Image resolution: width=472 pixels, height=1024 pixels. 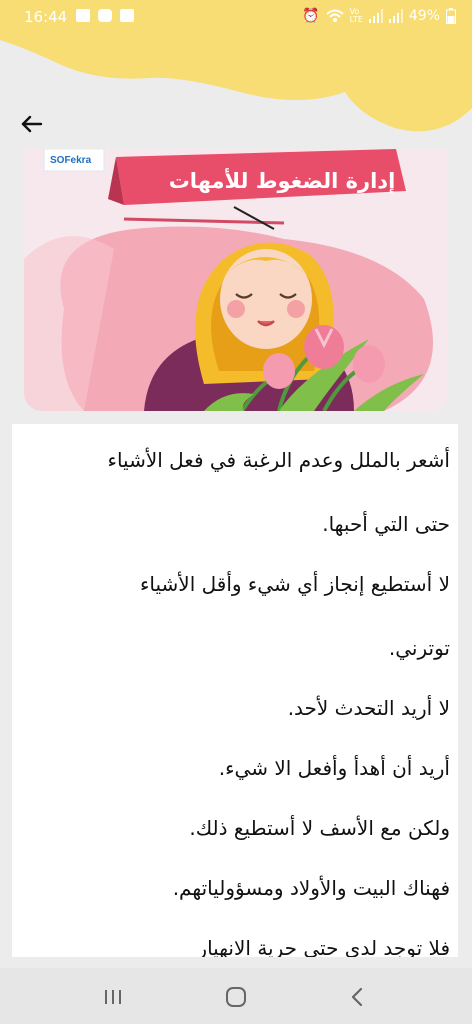 I want to click on article-line: فهناك البيت والأولاد ومسؤولياتهم., so click(x=311, y=888).